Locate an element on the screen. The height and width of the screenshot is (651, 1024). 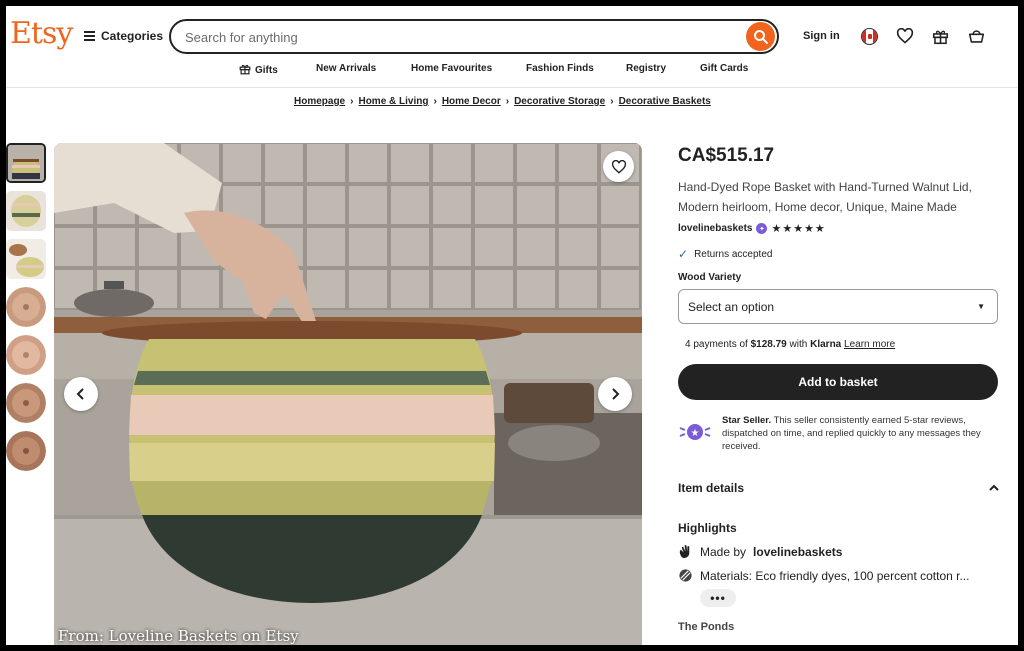
sign-in-link: Sign in is located at coordinates (821, 36).